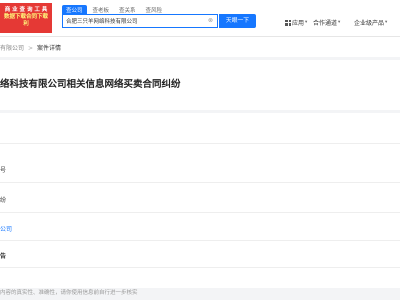 The width and height of the screenshot is (400, 300). I want to click on logo-line-1: 商 业 查 询 工 具, so click(26, 10).